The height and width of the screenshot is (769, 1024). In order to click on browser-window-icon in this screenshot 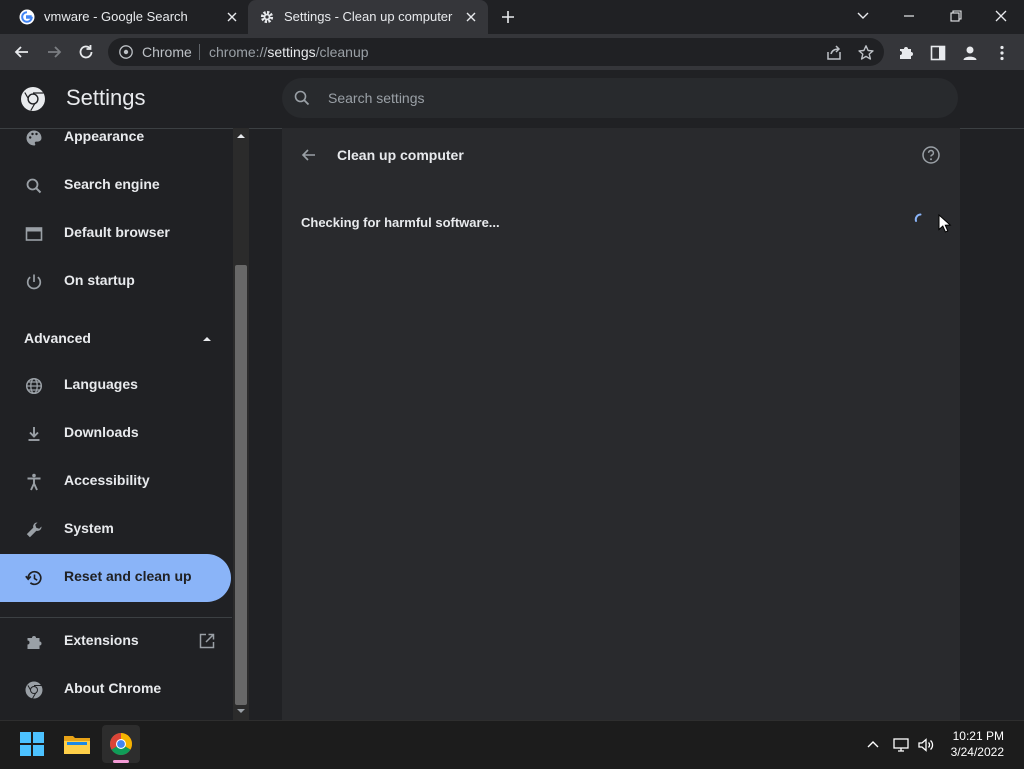, I will do `click(34, 234)`.